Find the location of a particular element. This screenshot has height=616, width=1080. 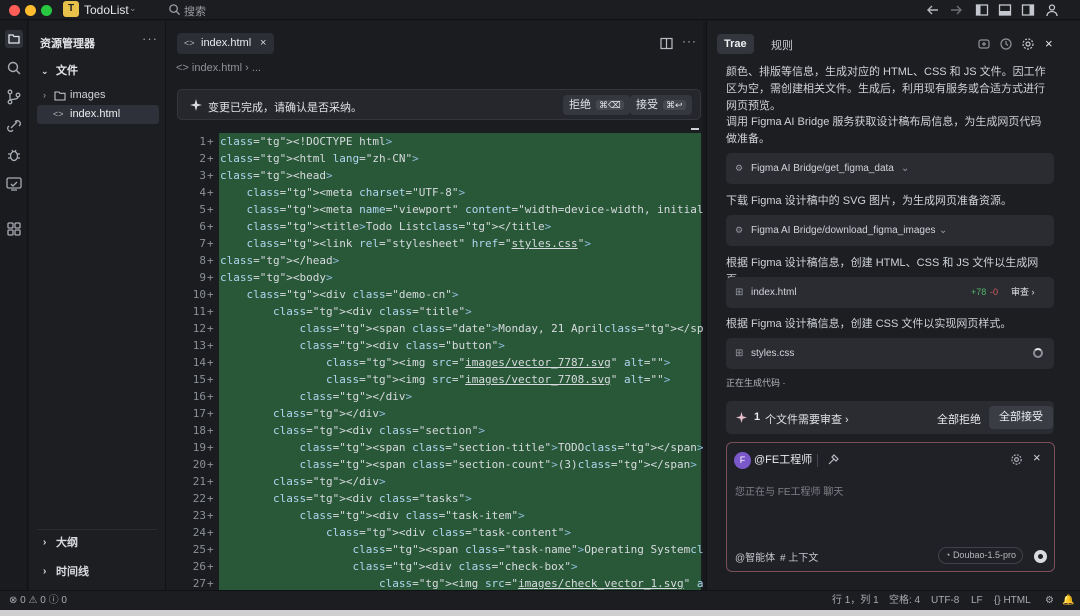

forward-arrow-icon is located at coordinates (956, 10).